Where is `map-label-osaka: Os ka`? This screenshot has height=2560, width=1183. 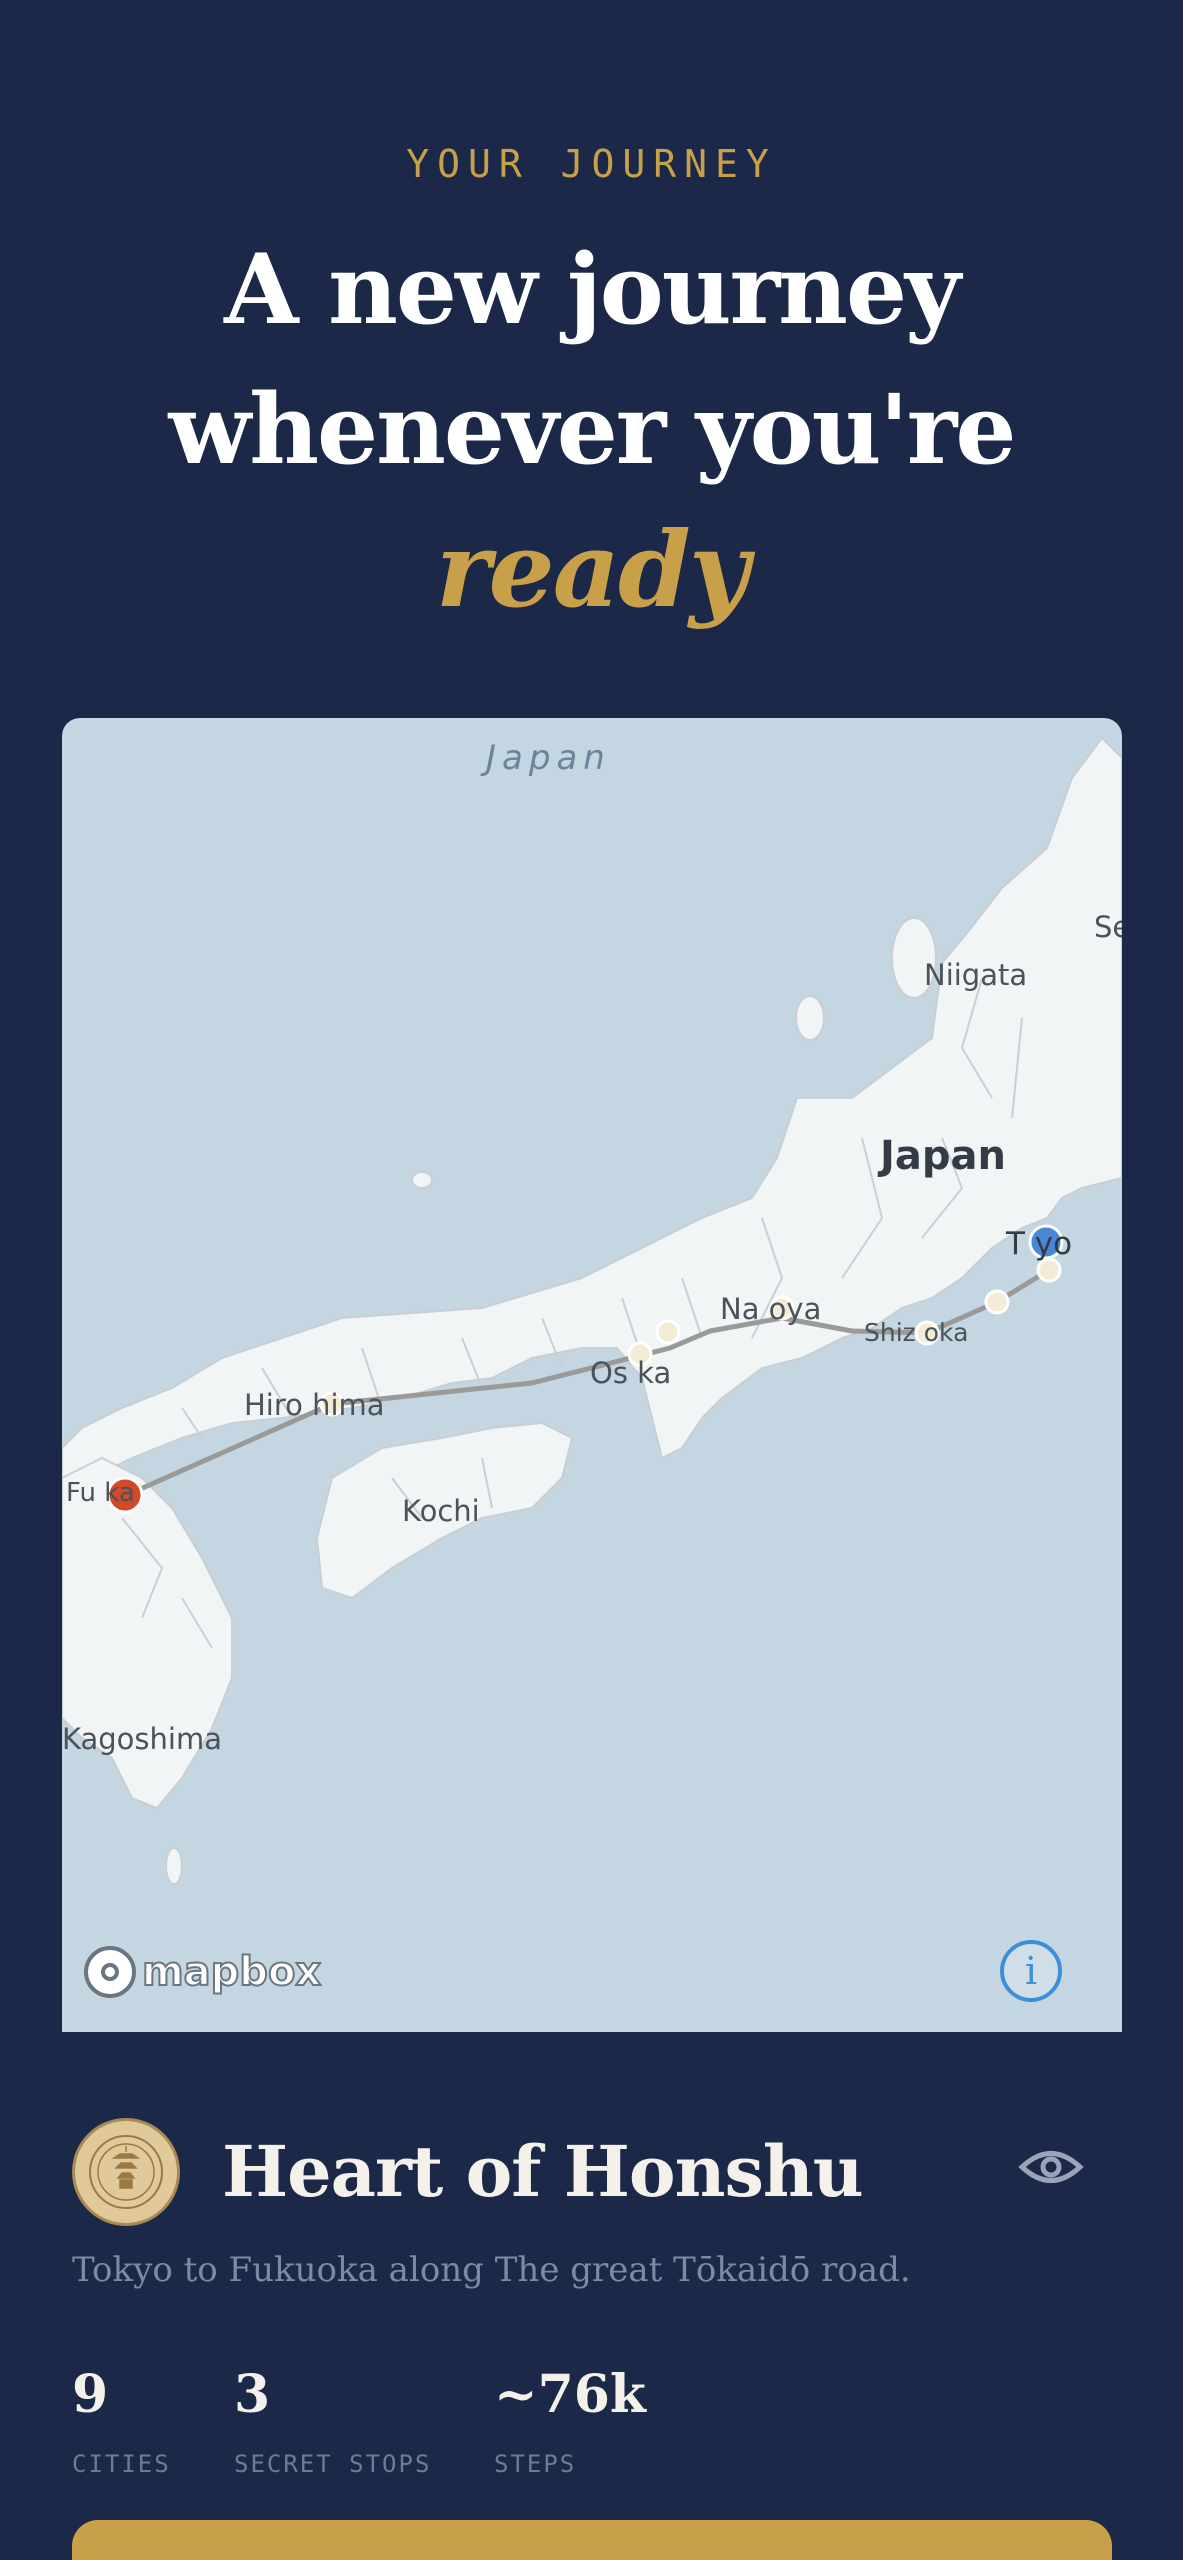 map-label-osaka: Os ka is located at coordinates (631, 1373).